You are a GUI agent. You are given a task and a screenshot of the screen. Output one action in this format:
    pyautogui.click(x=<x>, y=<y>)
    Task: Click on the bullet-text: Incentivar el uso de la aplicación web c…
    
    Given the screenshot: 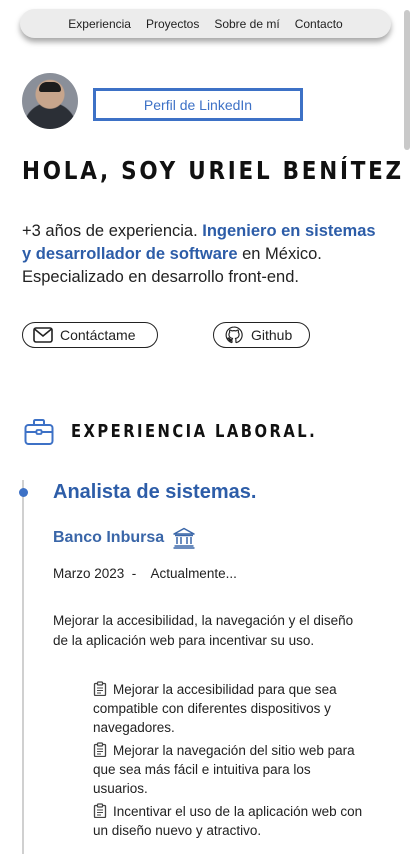 What is the action you would take?
    pyautogui.click(x=228, y=821)
    